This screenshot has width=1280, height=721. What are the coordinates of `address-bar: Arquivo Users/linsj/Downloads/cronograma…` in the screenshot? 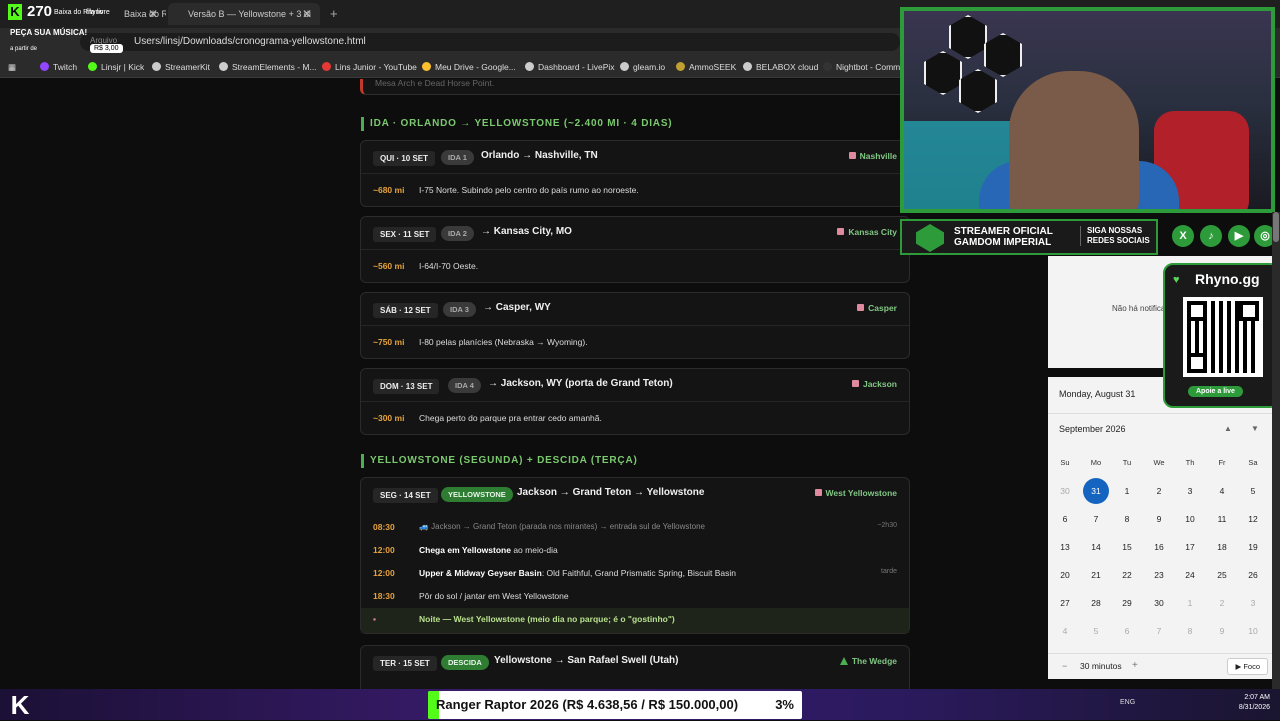 It's located at (490, 42).